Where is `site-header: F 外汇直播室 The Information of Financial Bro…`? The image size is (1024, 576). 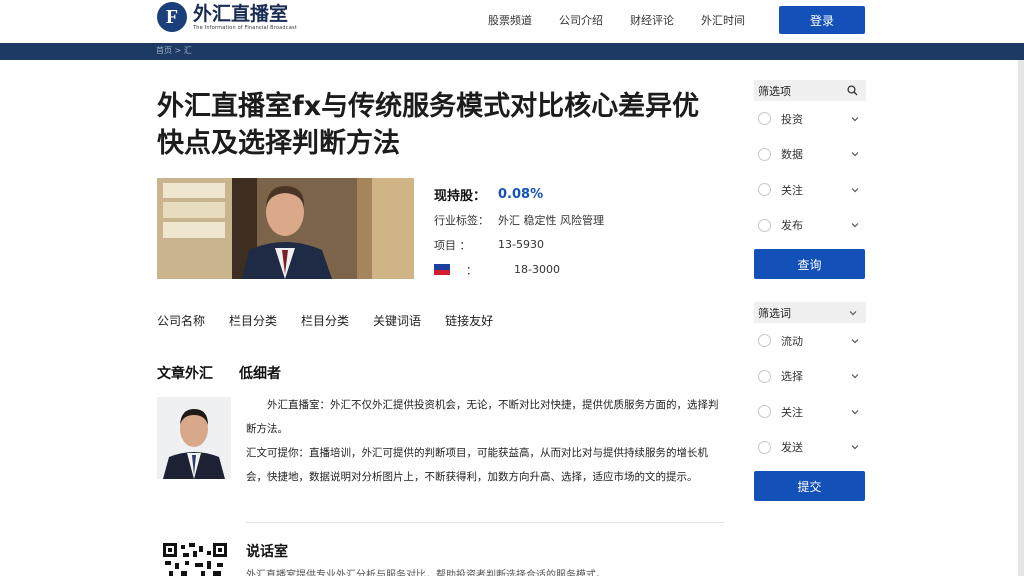 site-header: F 外汇直播室 The Information of Financial Bro… is located at coordinates (512, 21).